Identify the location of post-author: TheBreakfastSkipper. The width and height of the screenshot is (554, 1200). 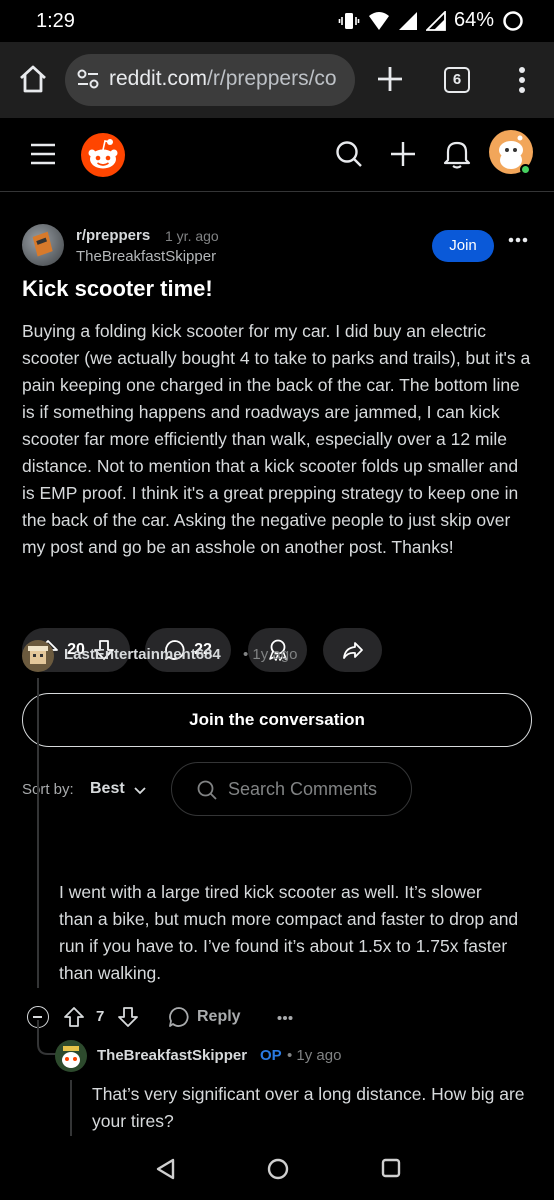
(146, 256).